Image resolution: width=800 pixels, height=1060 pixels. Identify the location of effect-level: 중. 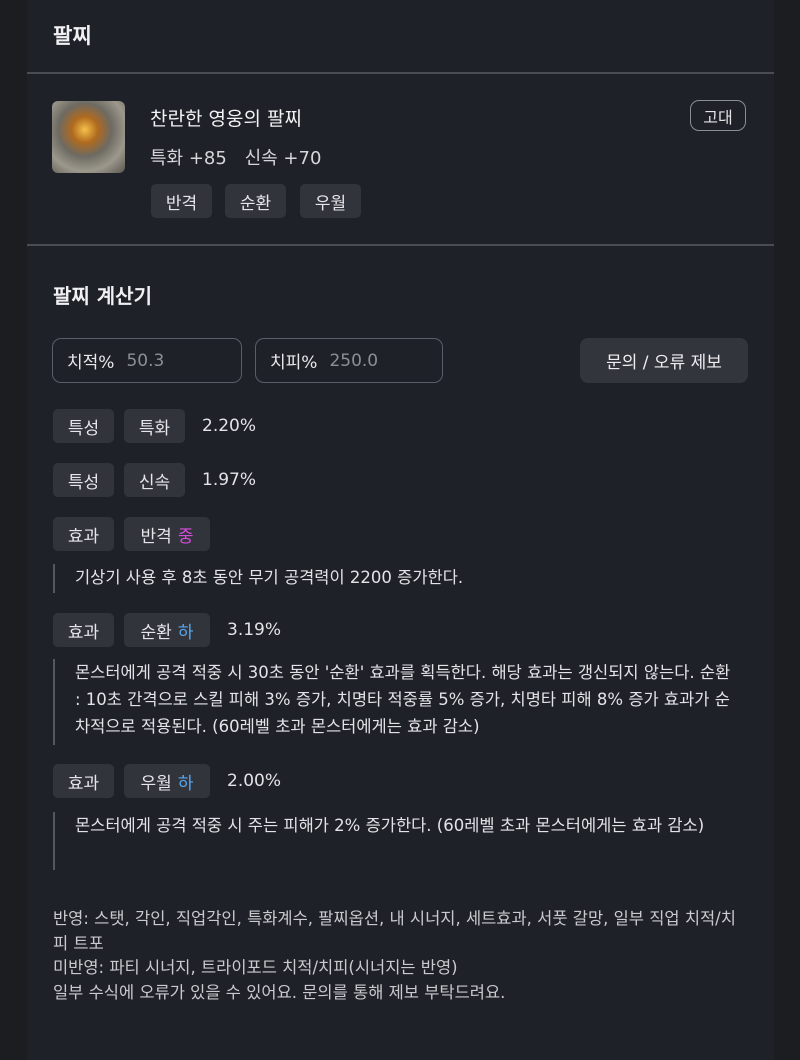
(185, 536).